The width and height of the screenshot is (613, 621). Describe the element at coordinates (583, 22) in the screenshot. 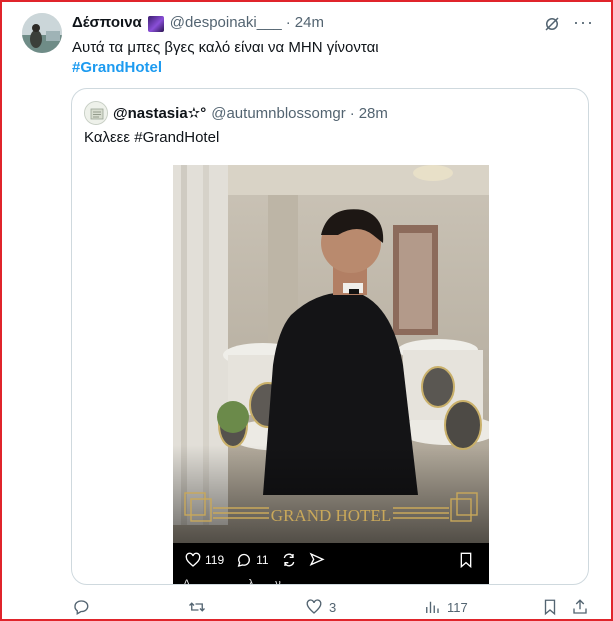

I see `more-icon: ···` at that location.